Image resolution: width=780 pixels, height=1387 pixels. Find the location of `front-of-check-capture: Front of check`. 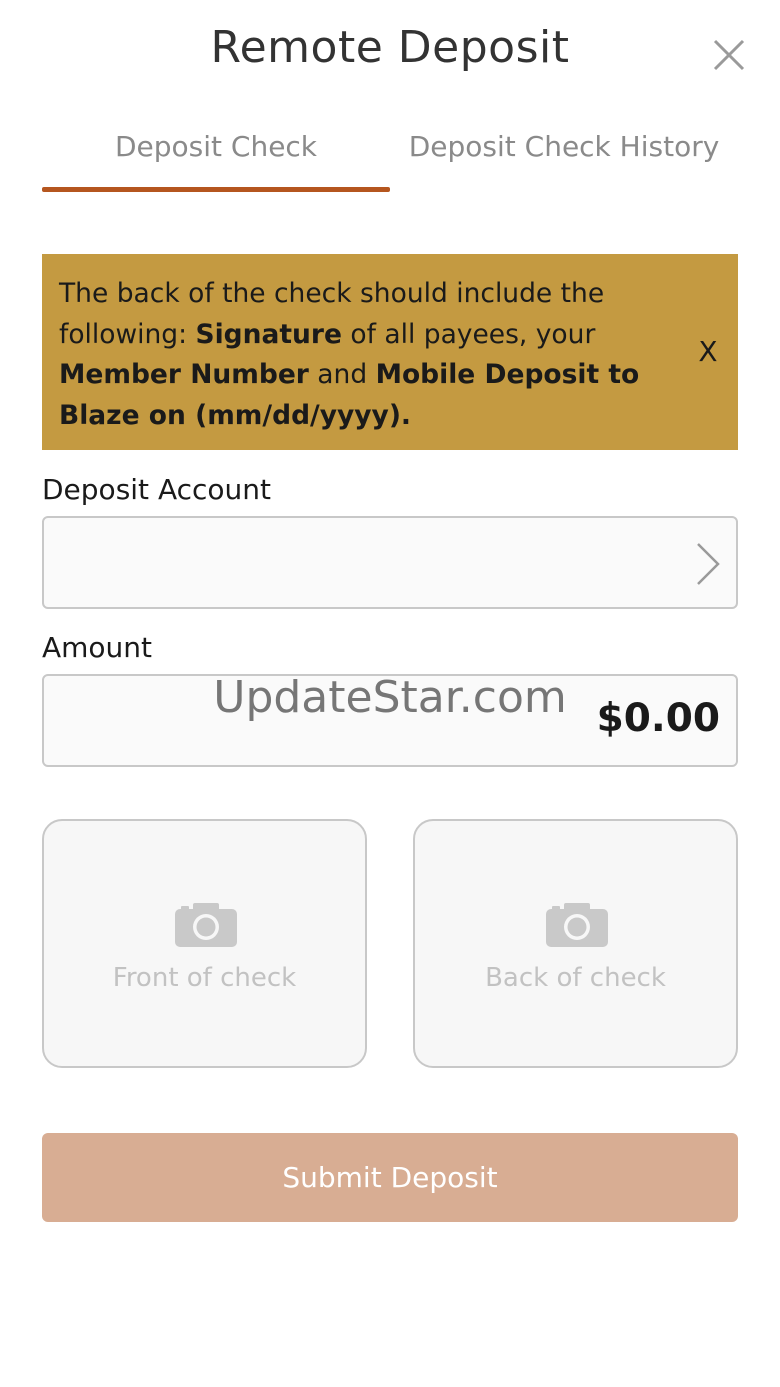

front-of-check-capture: Front of check is located at coordinates (204, 943).